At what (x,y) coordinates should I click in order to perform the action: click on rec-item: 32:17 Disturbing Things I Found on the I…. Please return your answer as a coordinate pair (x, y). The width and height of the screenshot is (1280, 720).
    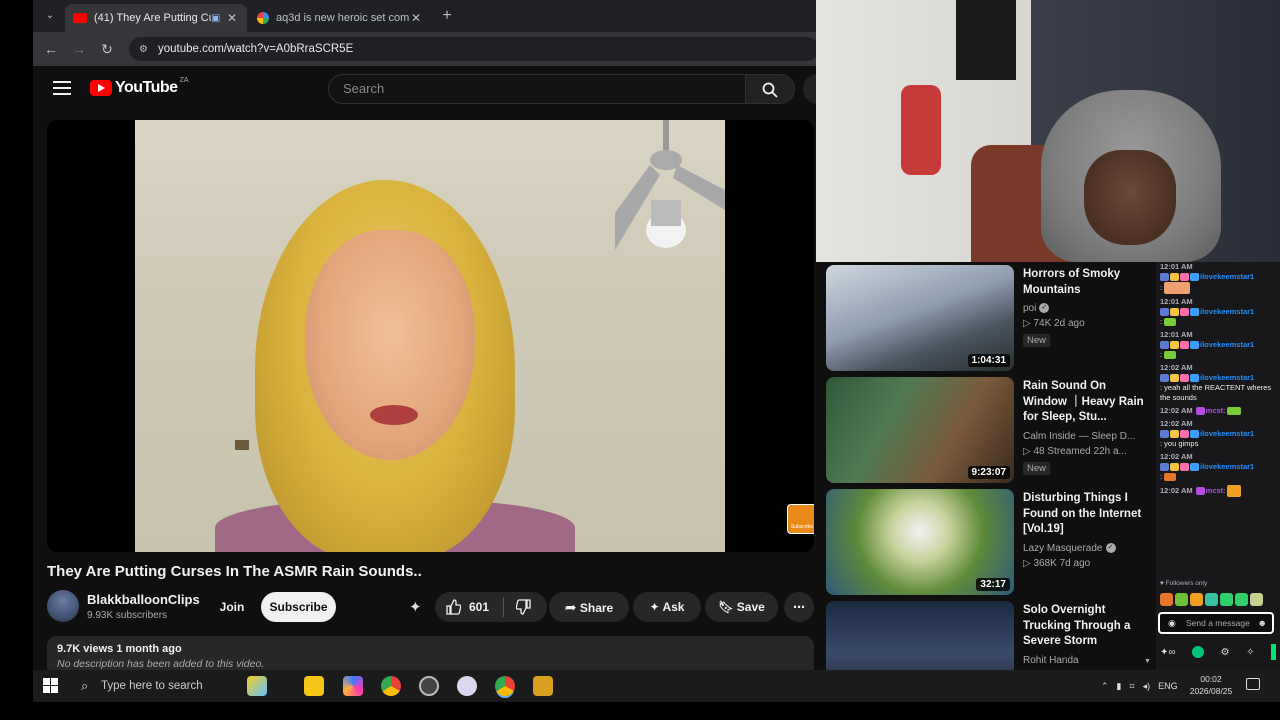
    Looking at the image, I should click on (991, 542).